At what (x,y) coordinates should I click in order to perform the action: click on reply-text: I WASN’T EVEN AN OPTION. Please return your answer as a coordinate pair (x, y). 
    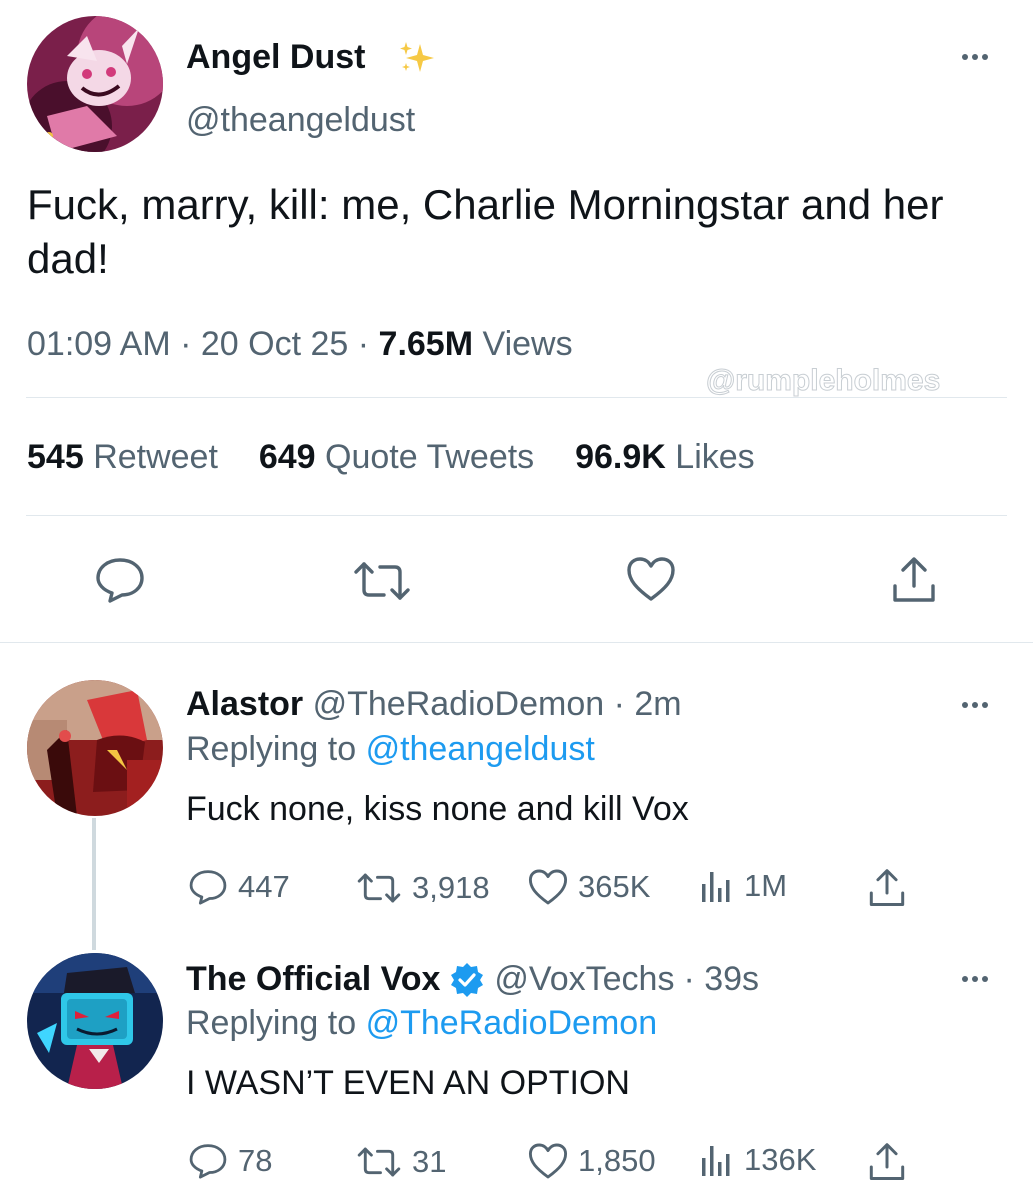
    Looking at the image, I should click on (408, 1083).